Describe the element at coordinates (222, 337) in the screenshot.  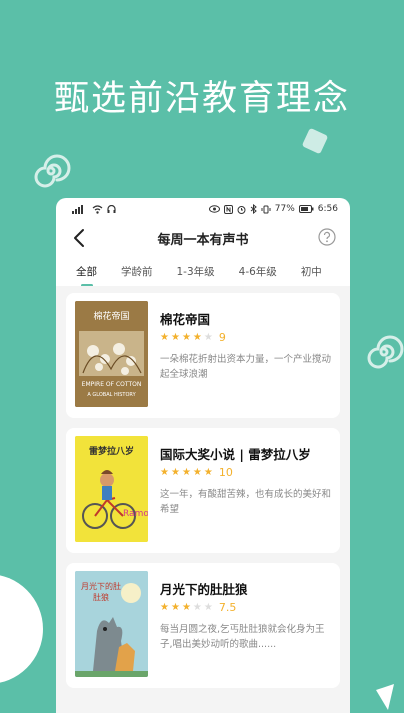
I see `rating-value: 9` at that location.